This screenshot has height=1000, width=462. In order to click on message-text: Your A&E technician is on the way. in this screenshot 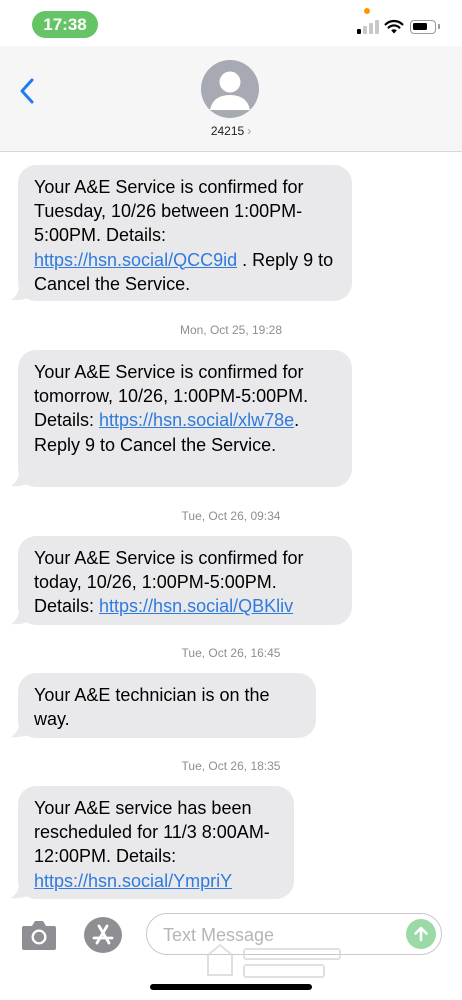, I will do `click(152, 707)`.